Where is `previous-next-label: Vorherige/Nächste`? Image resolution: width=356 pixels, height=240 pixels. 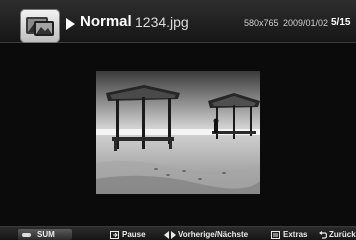
previous-next-label: Vorherige/Nächste is located at coordinates (213, 234).